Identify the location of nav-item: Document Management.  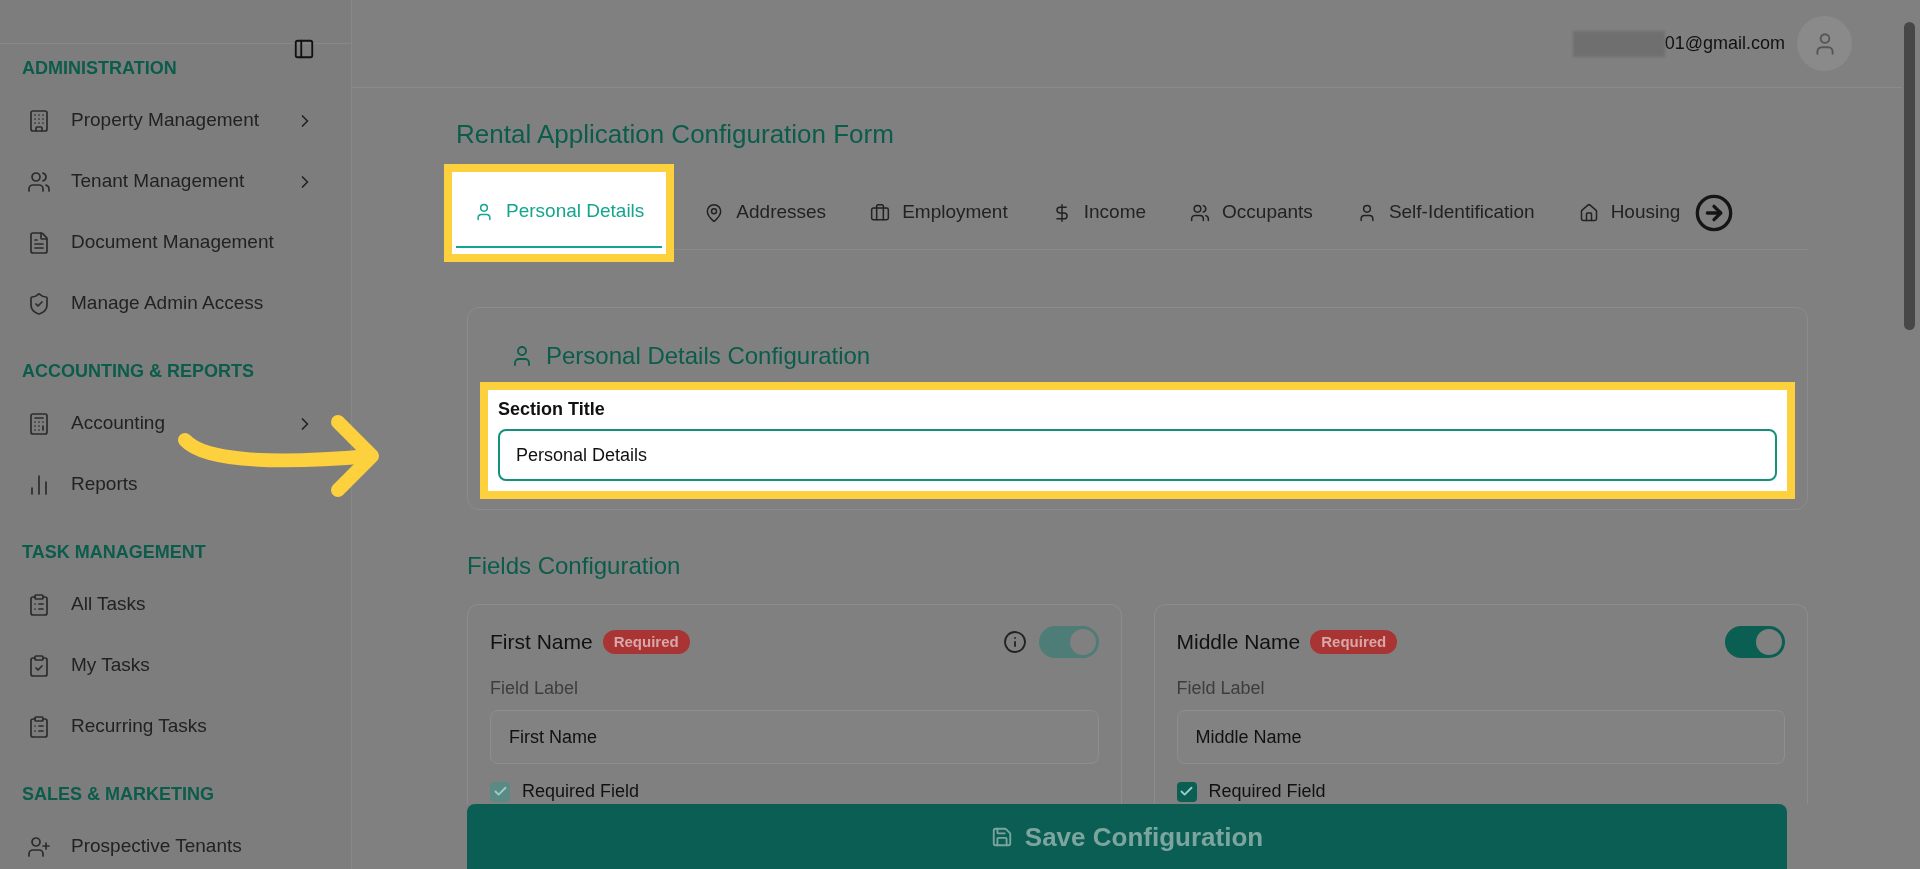
(175, 242).